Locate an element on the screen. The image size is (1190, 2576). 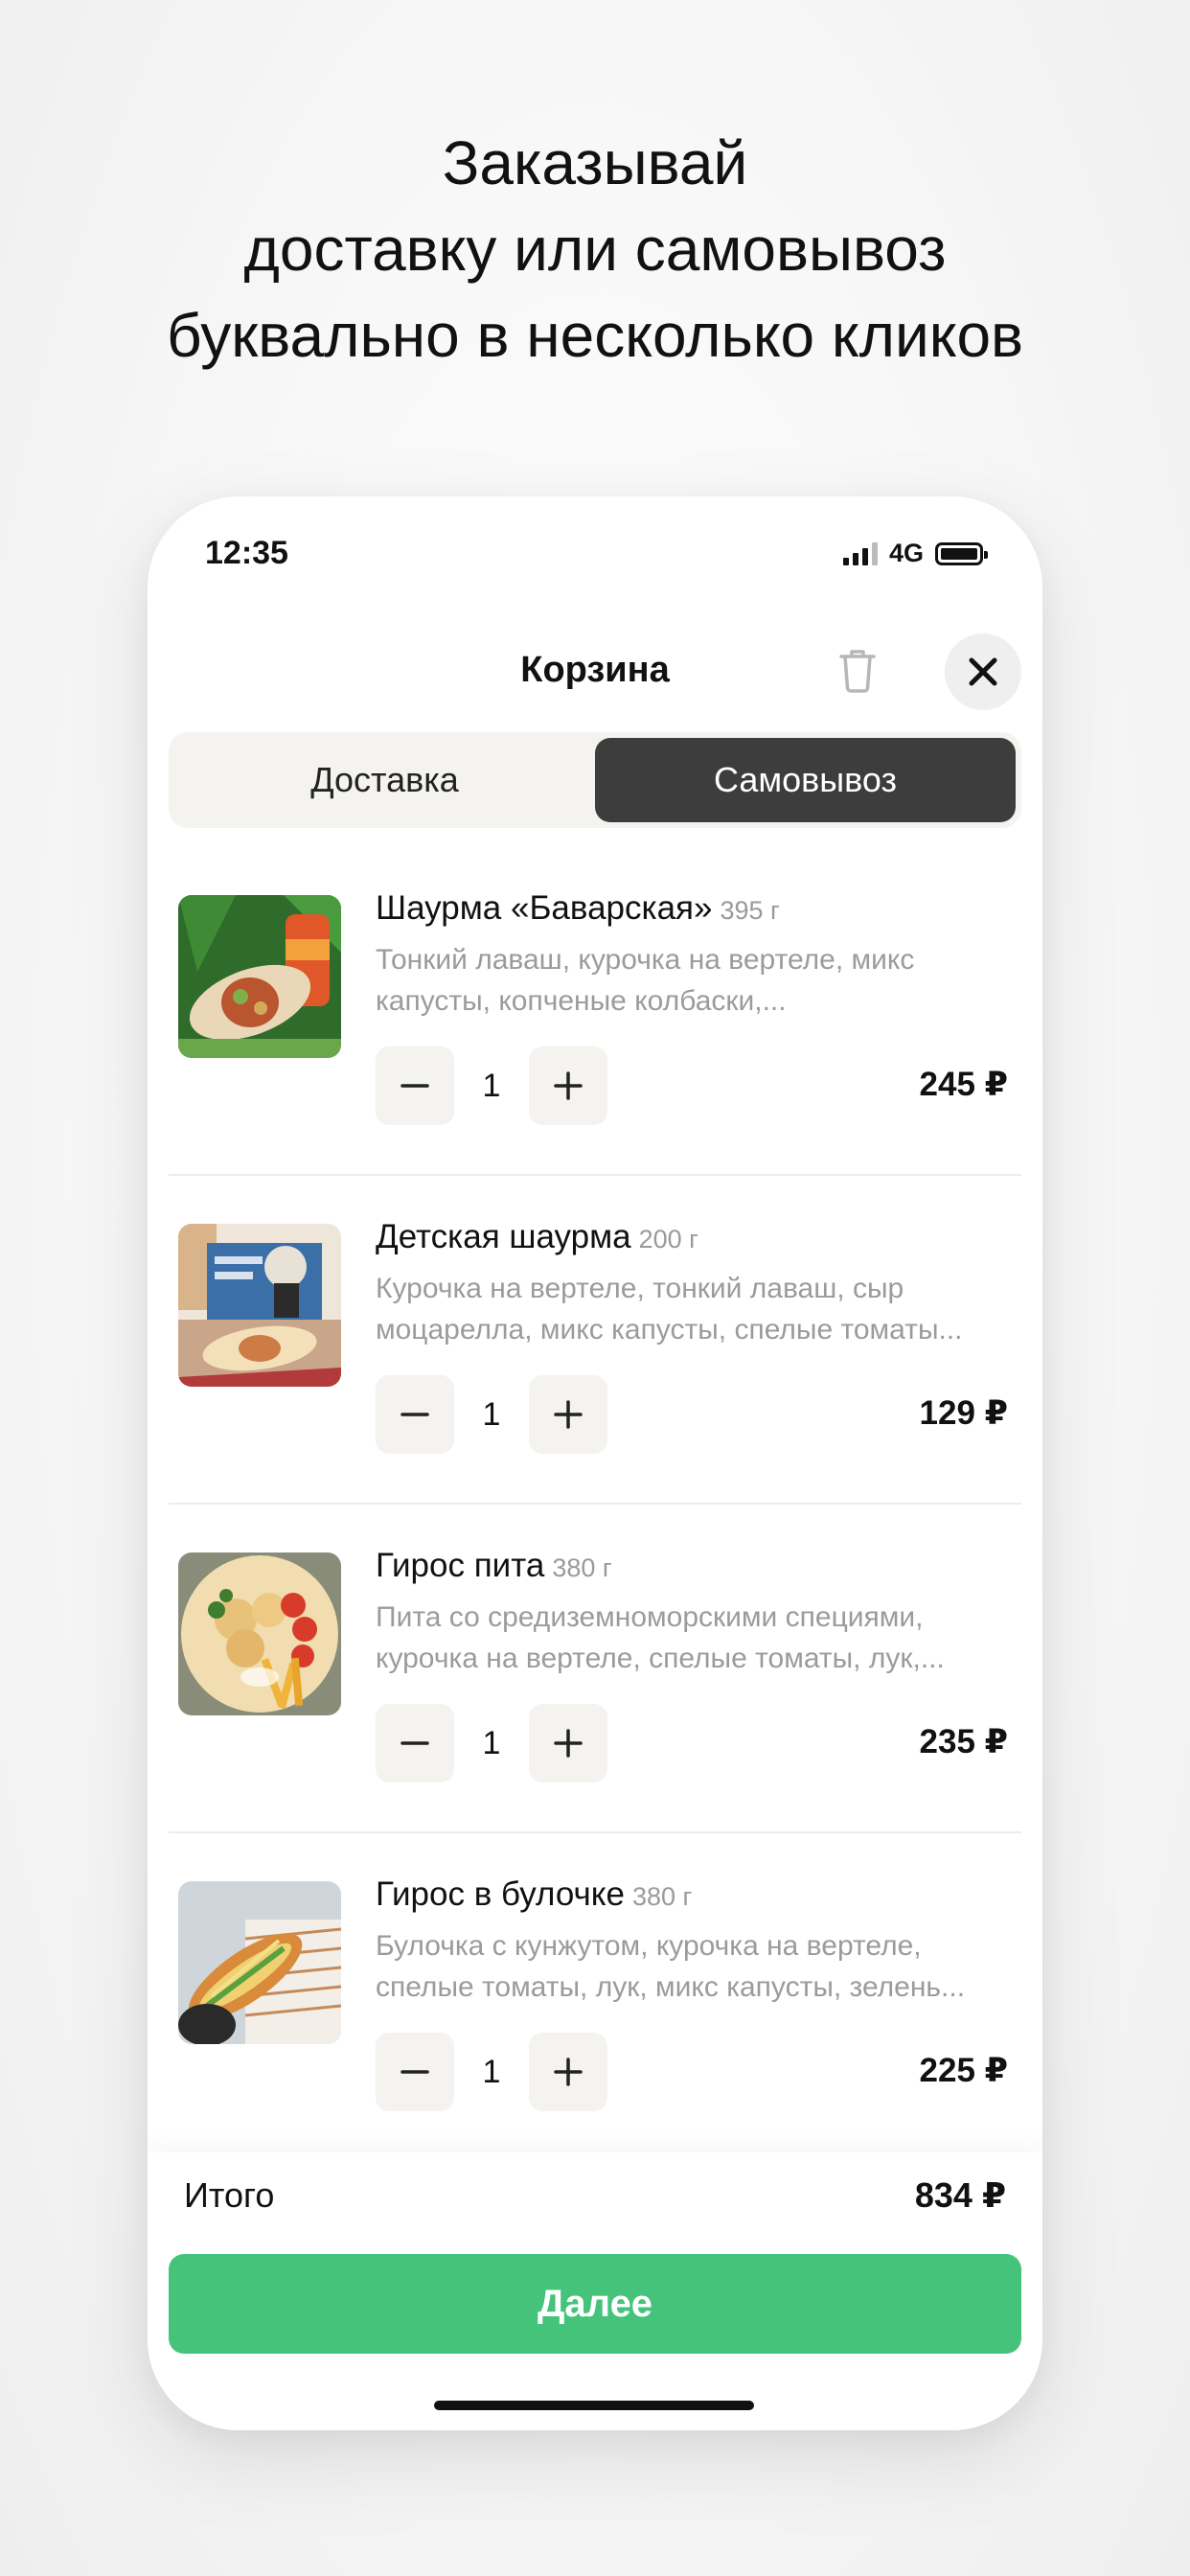
tab-pickup: Самовывоз is located at coordinates (806, 780).